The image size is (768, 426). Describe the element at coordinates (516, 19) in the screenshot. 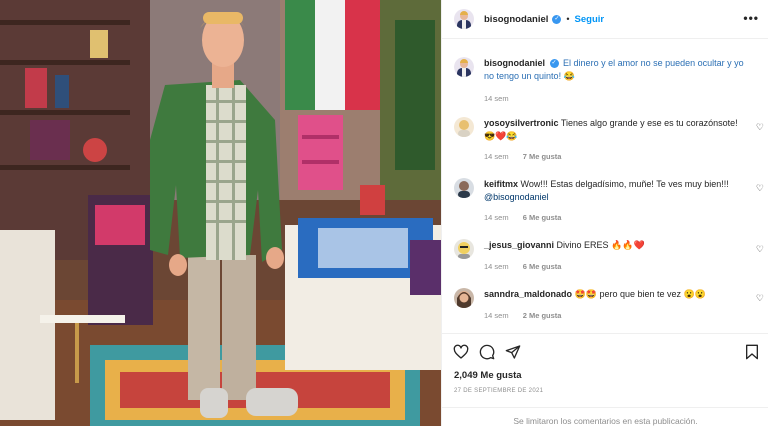

I see `author-username: bisognodaniel` at that location.